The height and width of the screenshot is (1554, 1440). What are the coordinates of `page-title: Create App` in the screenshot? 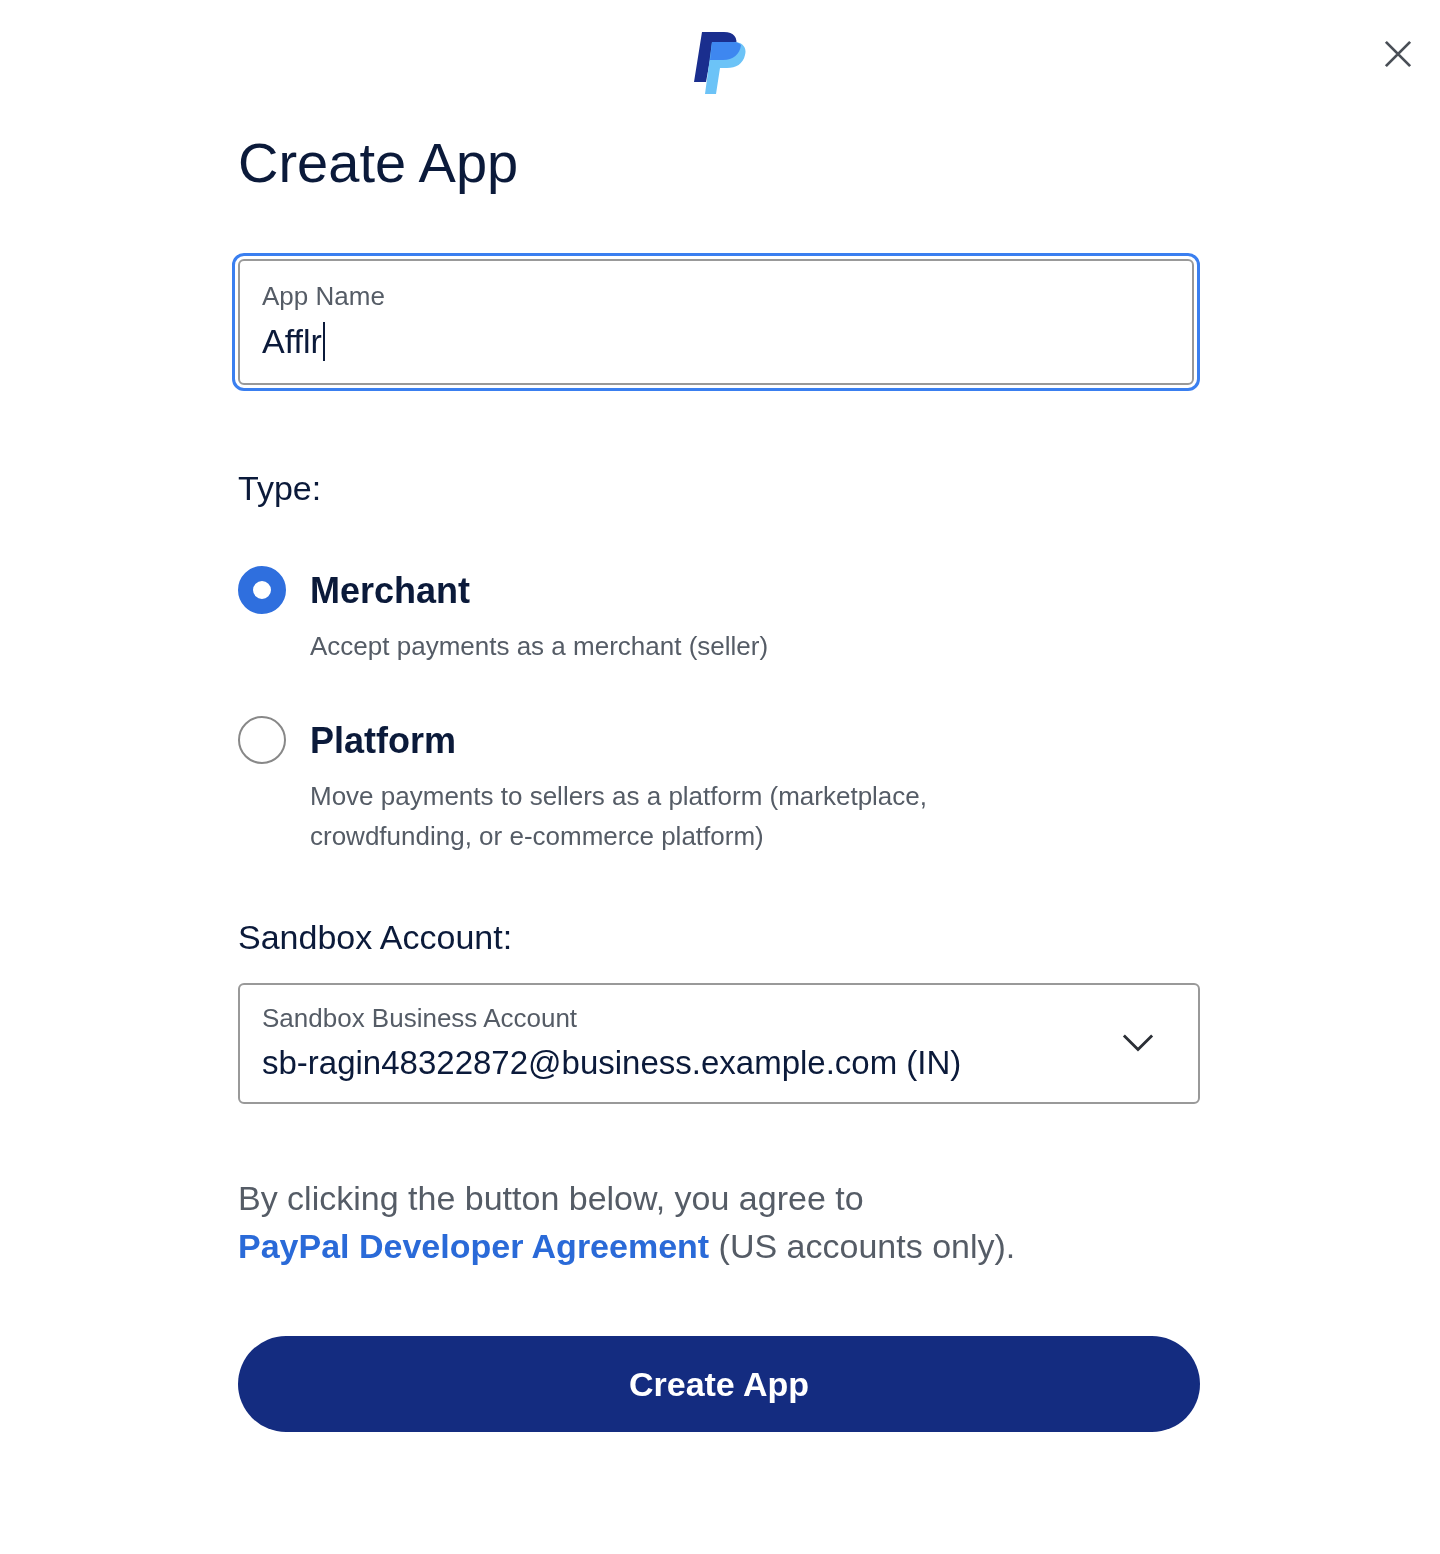 It's located at (379, 162).